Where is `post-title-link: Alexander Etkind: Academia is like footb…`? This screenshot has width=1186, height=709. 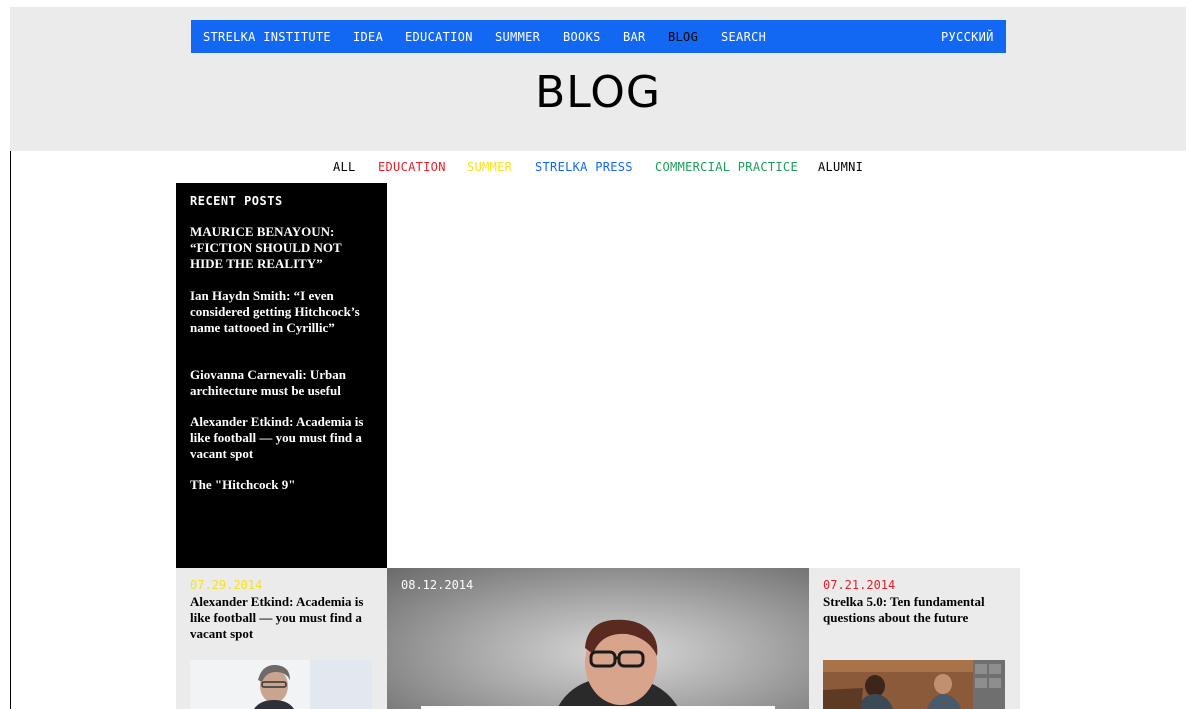 post-title-link: Alexander Etkind: Academia is like footb… is located at coordinates (282, 618).